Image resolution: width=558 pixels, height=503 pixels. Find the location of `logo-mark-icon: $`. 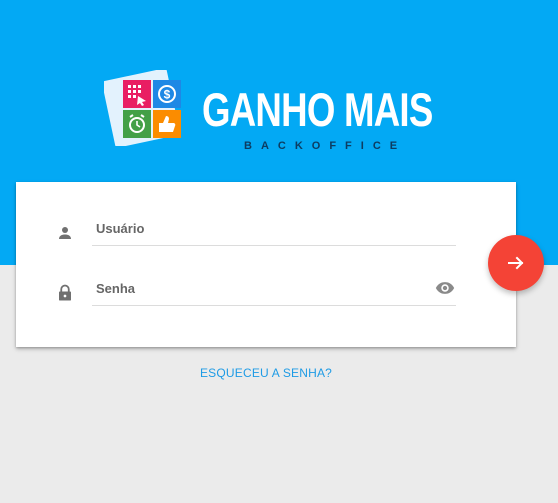

logo-mark-icon: $ is located at coordinates (142, 108).